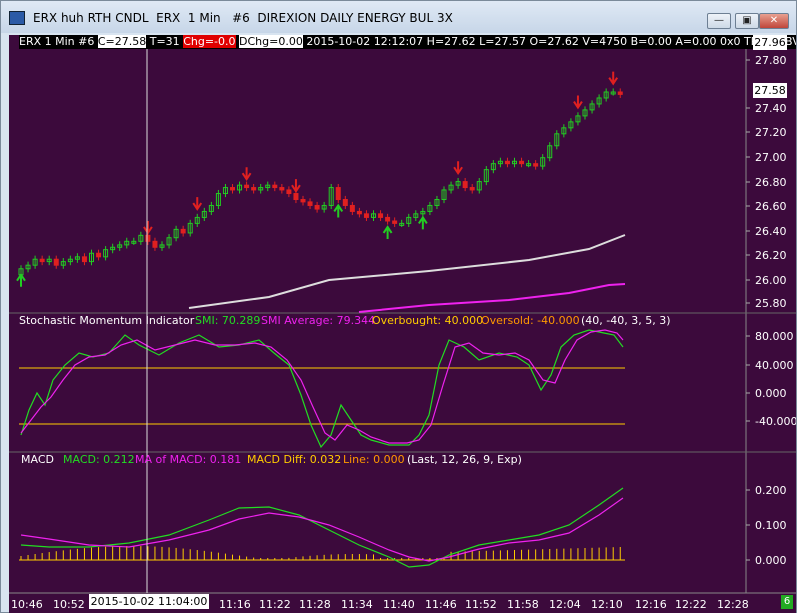 The image size is (797, 613). What do you see at coordinates (318, 320) in the screenshot?
I see `smi-average: SMI Average: 79.344` at bounding box center [318, 320].